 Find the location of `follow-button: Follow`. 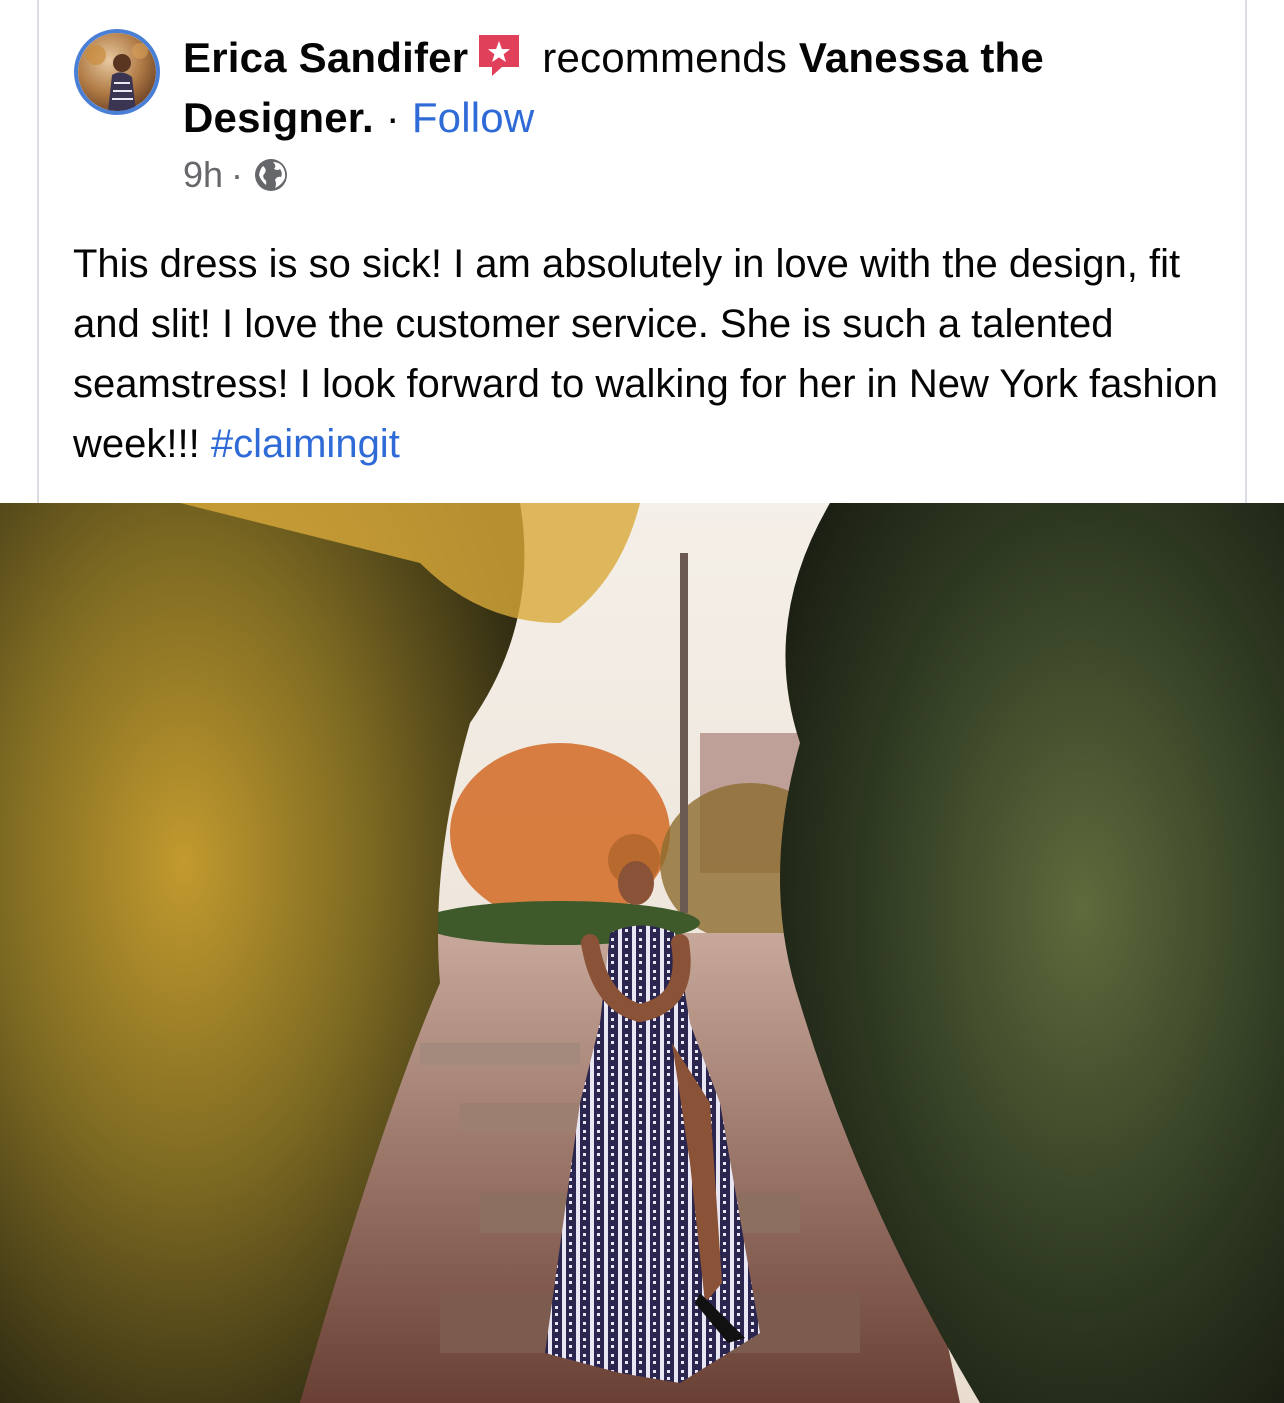

follow-button: Follow is located at coordinates (473, 117).